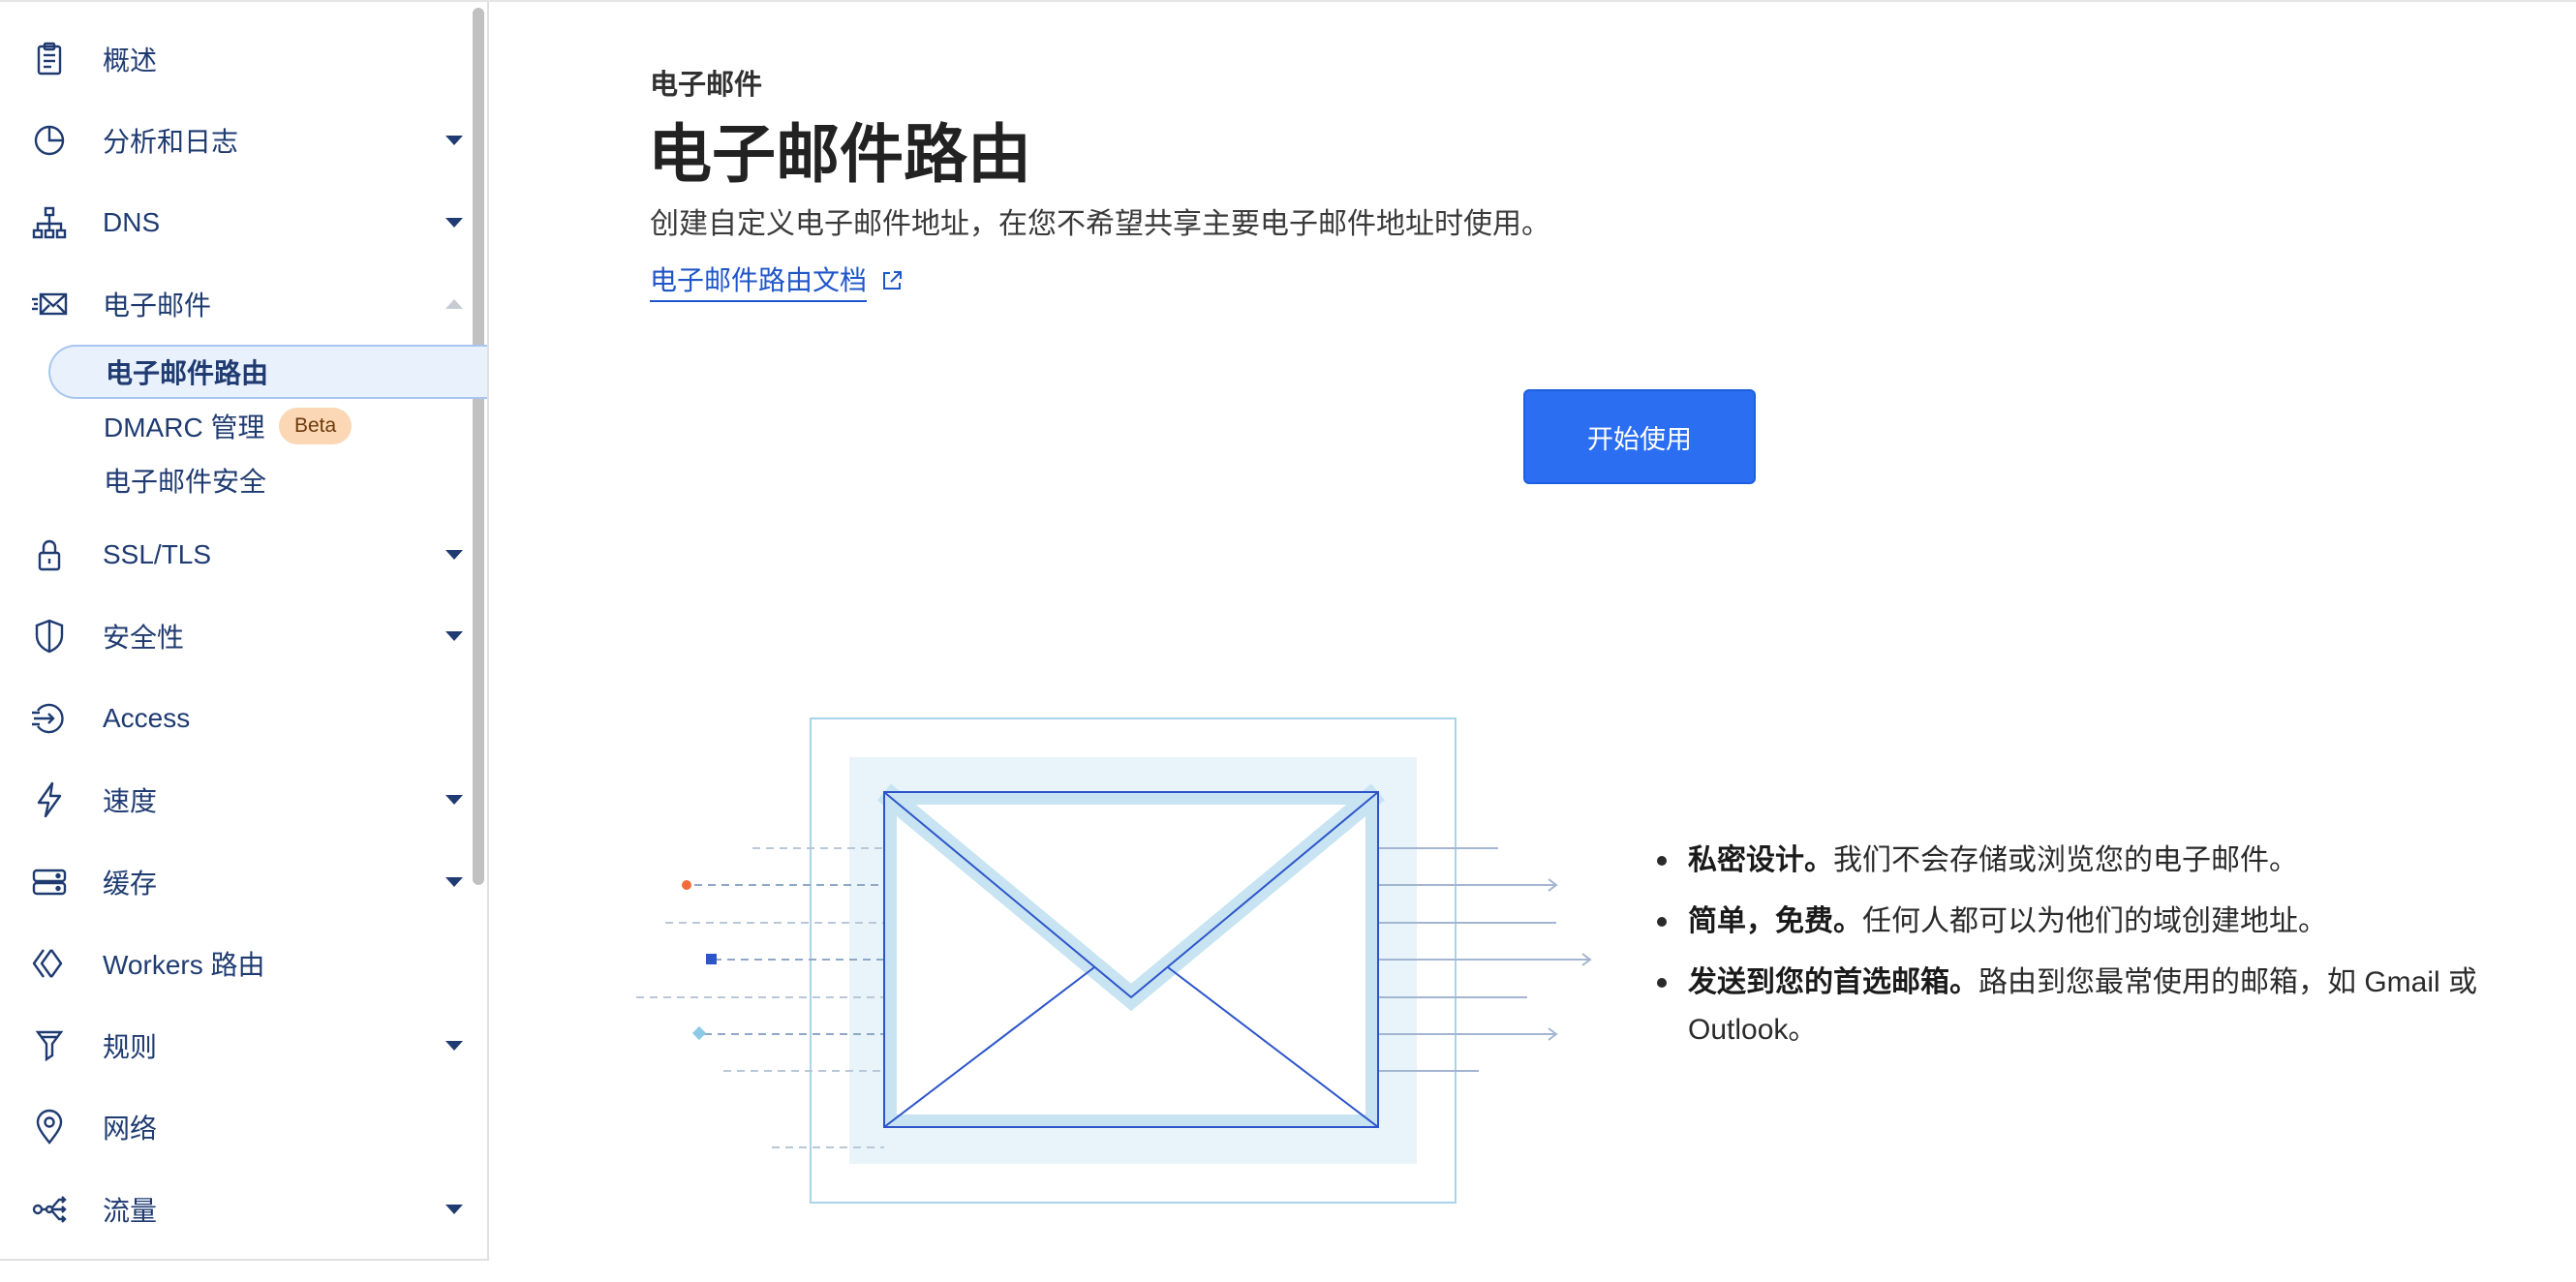  What do you see at coordinates (171, 142) in the screenshot?
I see `sidebar-item-label: 分析和日志` at bounding box center [171, 142].